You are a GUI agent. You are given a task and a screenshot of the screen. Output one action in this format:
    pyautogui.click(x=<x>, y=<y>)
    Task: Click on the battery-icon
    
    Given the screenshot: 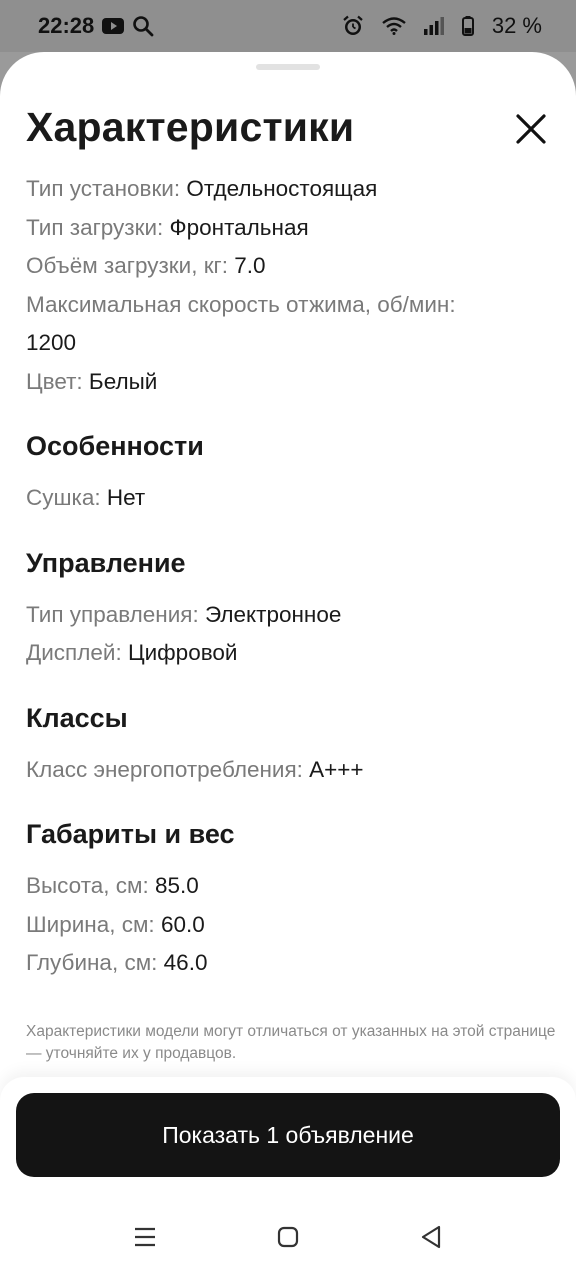 What is the action you would take?
    pyautogui.click(x=467, y=26)
    